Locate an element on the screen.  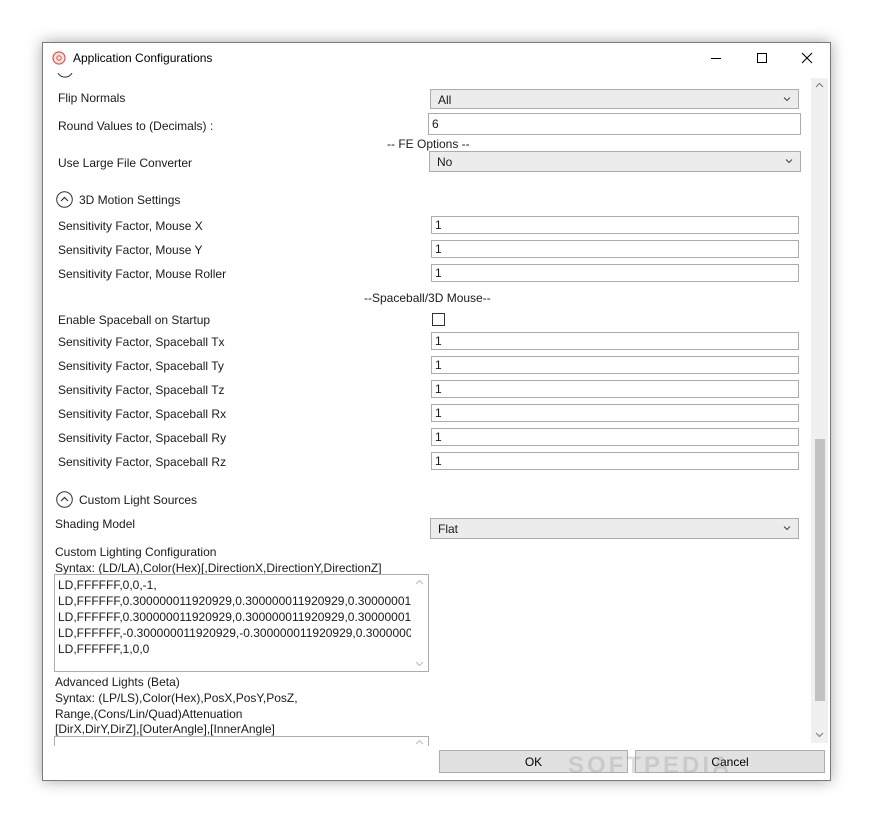
spaceball-tz-value: 1 is located at coordinates (438, 389).